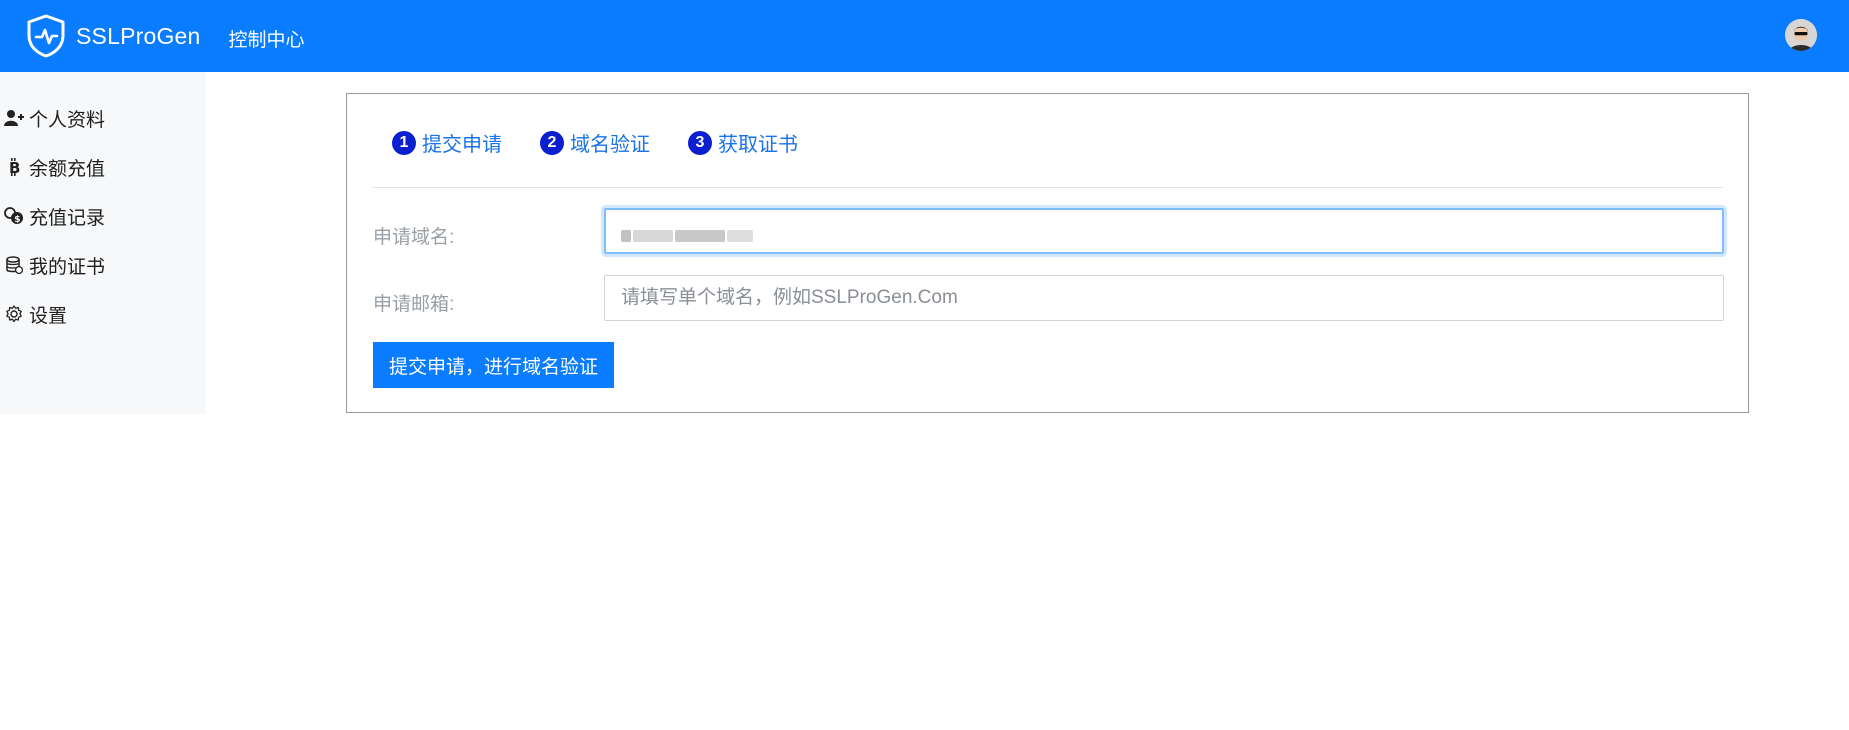 The height and width of the screenshot is (730, 1849). What do you see at coordinates (414, 237) in the screenshot?
I see `domain-label: 申请域名:` at bounding box center [414, 237].